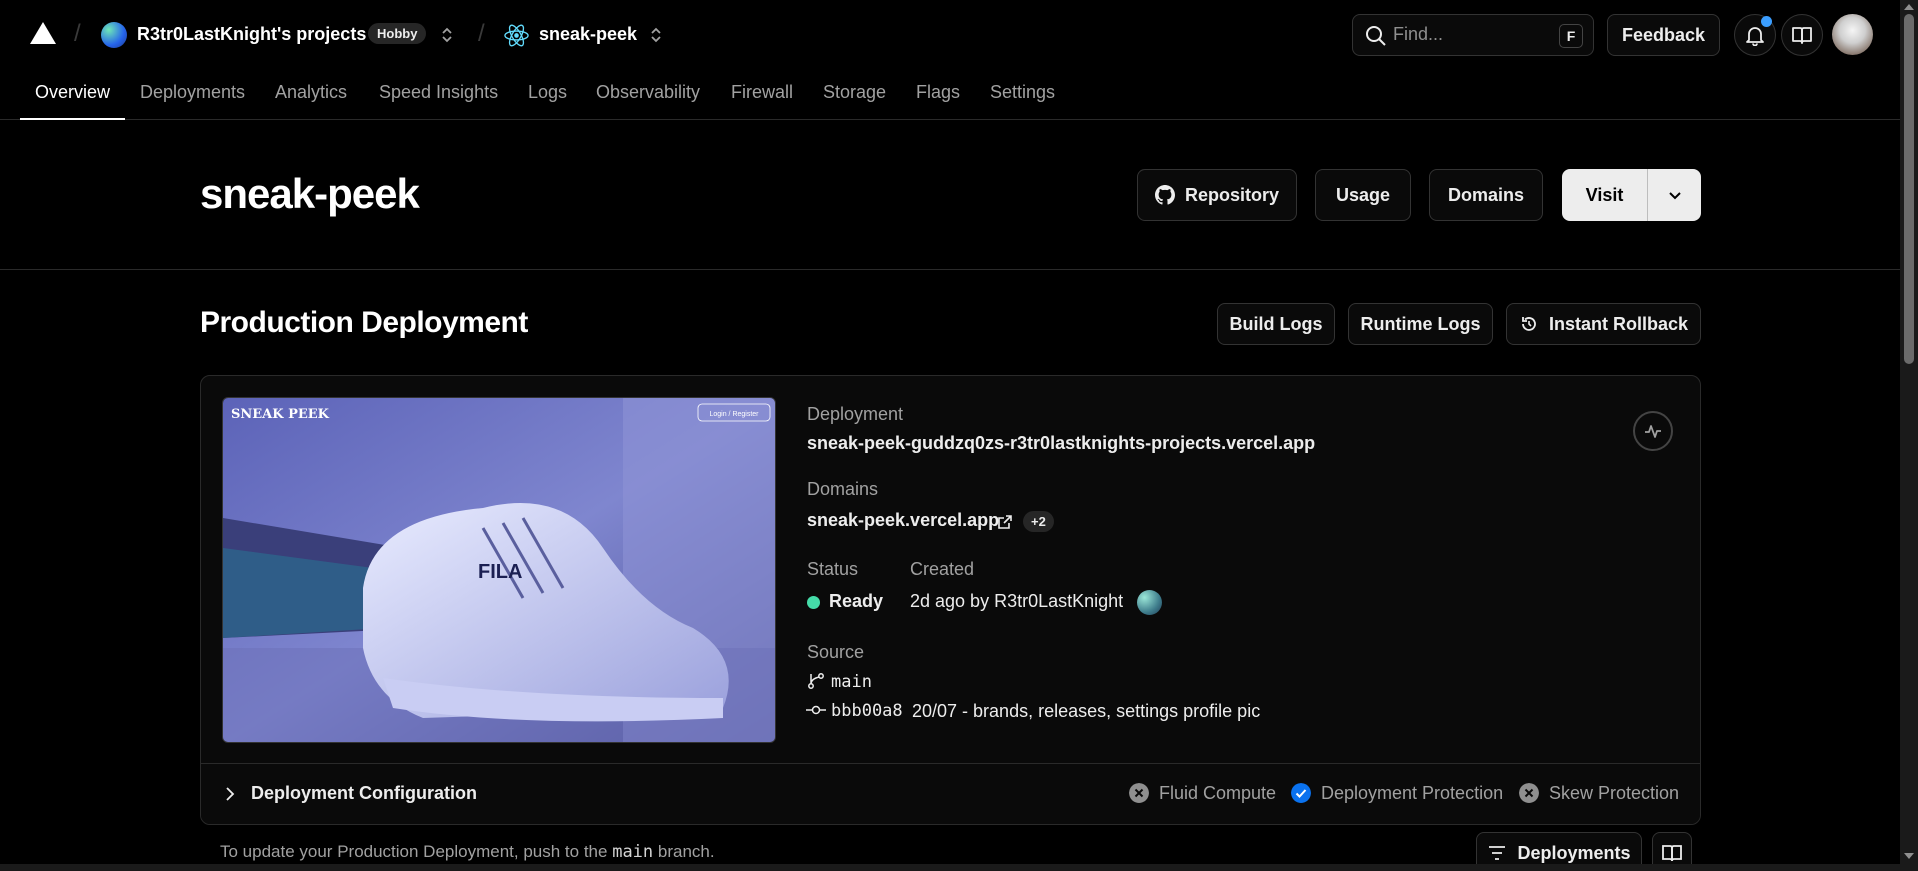 This screenshot has width=1918, height=871. Describe the element at coordinates (867, 711) in the screenshot. I see `commit-hash: bbb00a8` at that location.